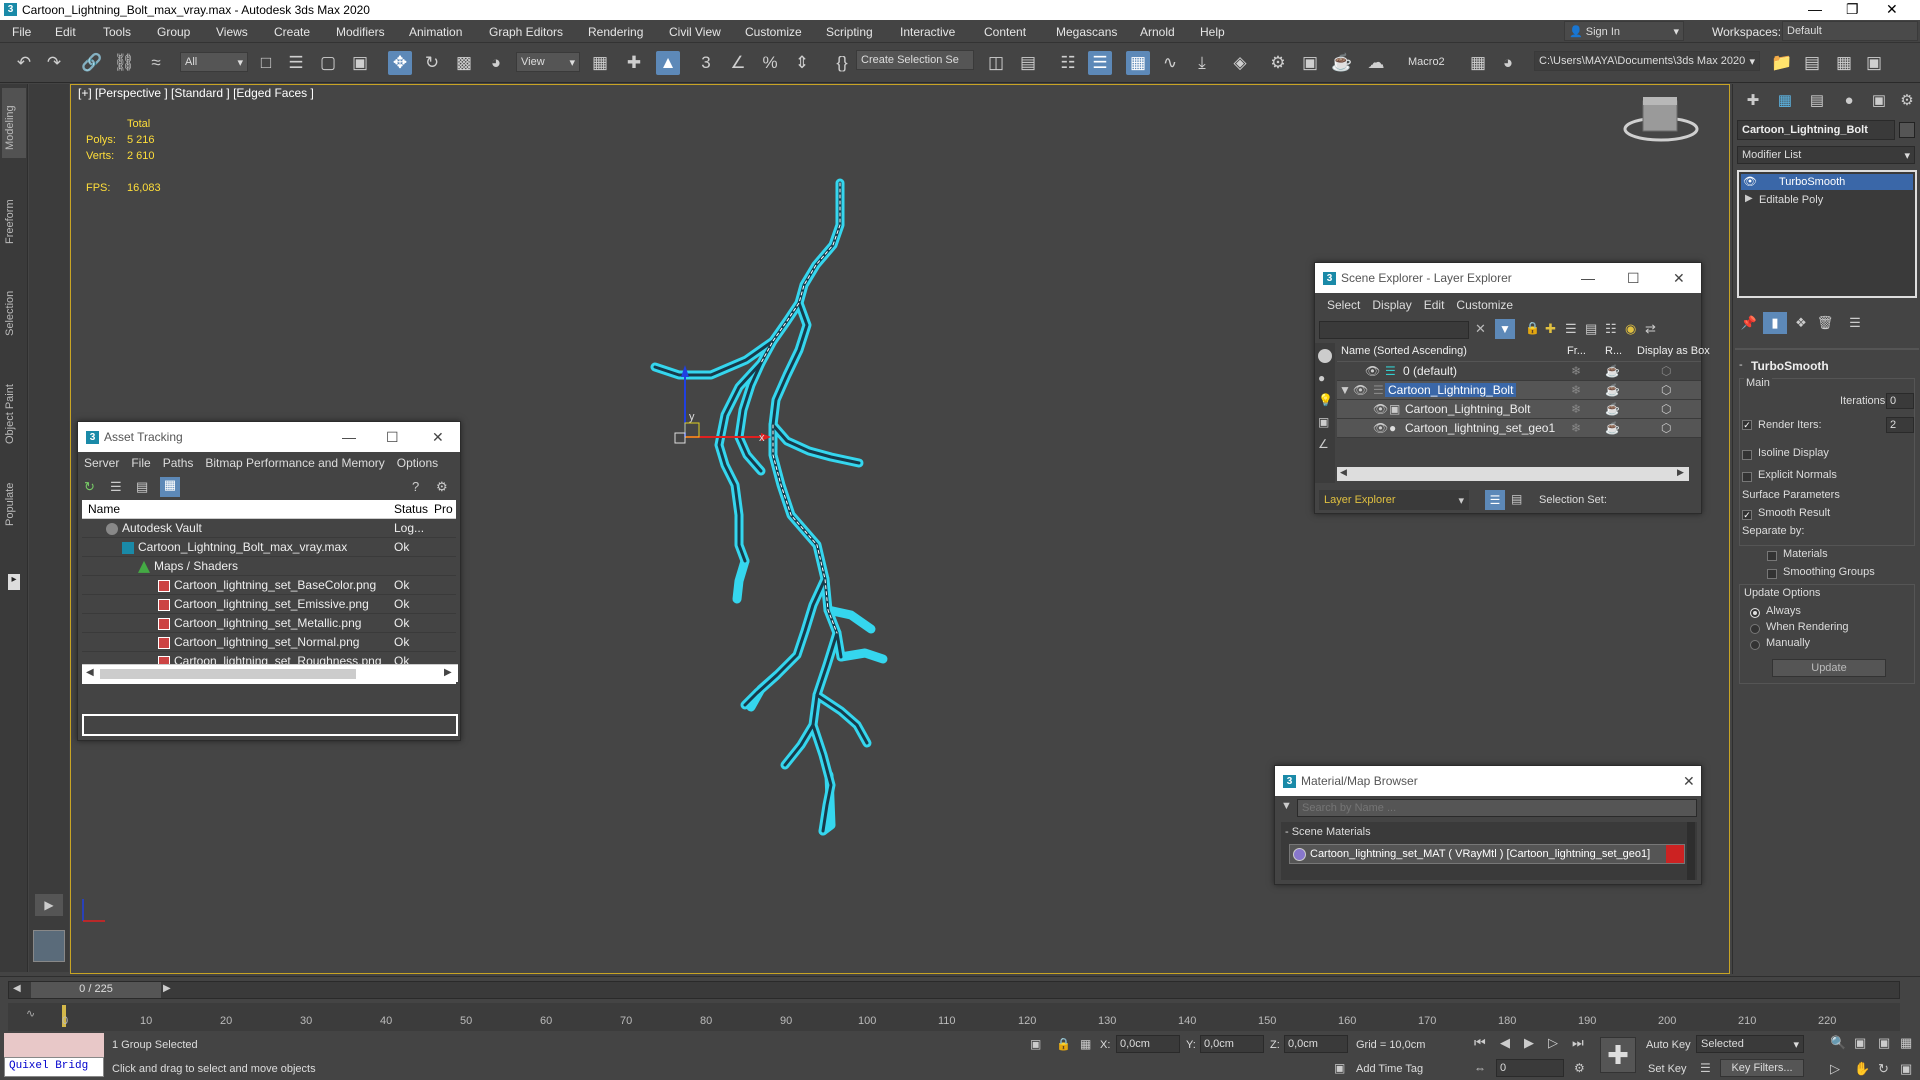  I want to click on scroll-right-icon: ▶, so click(1680, 472).